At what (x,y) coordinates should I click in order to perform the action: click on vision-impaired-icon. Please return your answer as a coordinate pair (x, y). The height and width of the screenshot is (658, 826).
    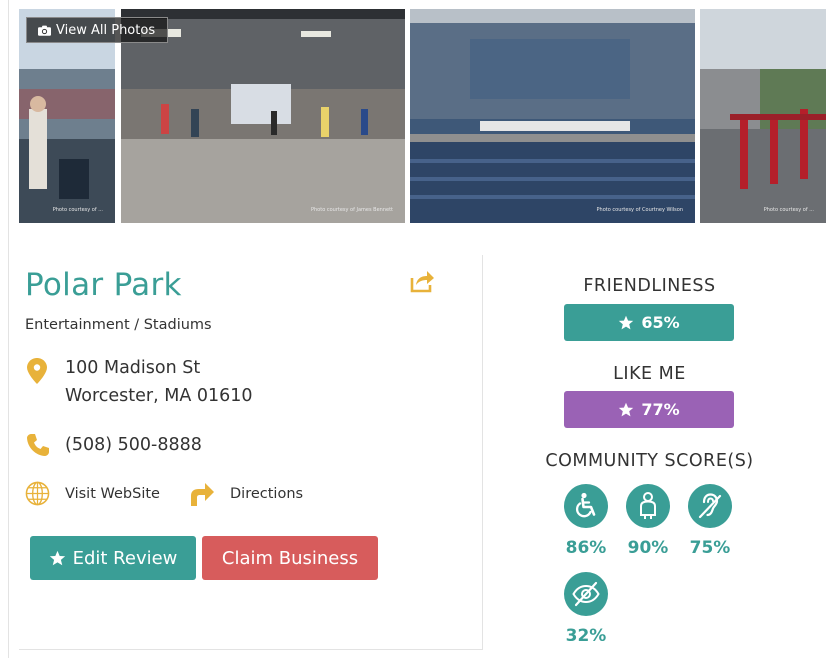
    Looking at the image, I should click on (586, 594).